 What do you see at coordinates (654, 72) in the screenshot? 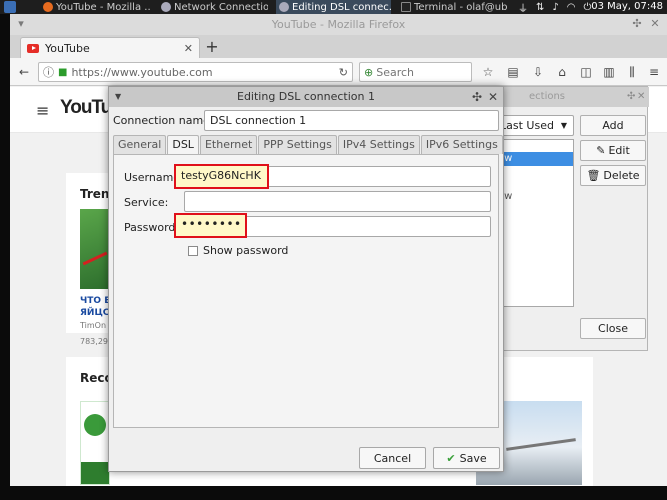
I see `menu-icon: ≡` at bounding box center [654, 72].